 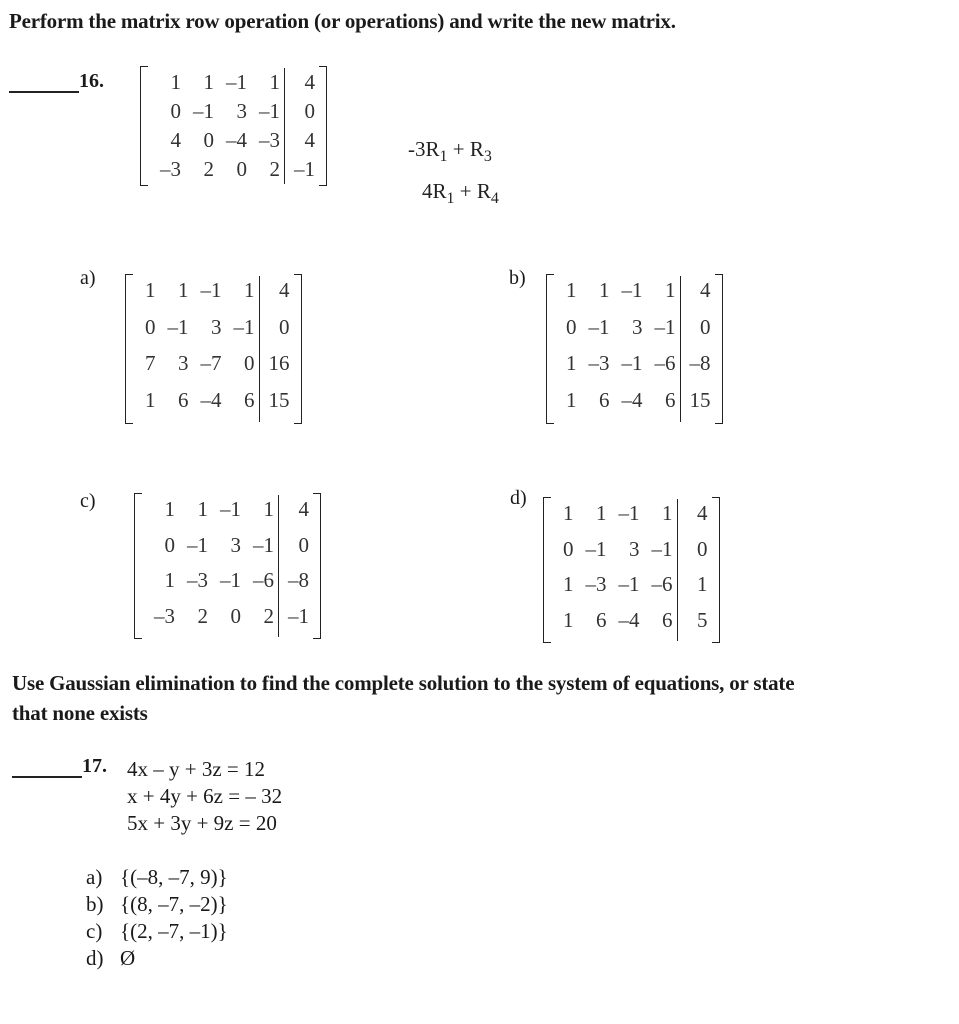 I want to click on equation-1: 4x – y + 3z = 12, so click(x=196, y=769).